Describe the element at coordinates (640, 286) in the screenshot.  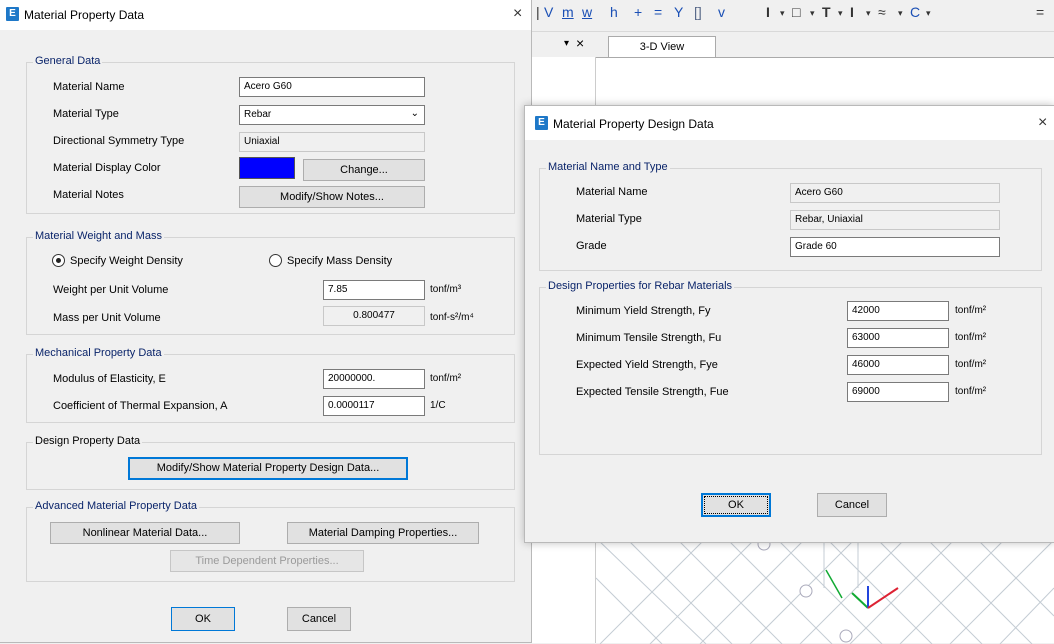
I see `group-title: Design Properties for Rebar Materials` at that location.